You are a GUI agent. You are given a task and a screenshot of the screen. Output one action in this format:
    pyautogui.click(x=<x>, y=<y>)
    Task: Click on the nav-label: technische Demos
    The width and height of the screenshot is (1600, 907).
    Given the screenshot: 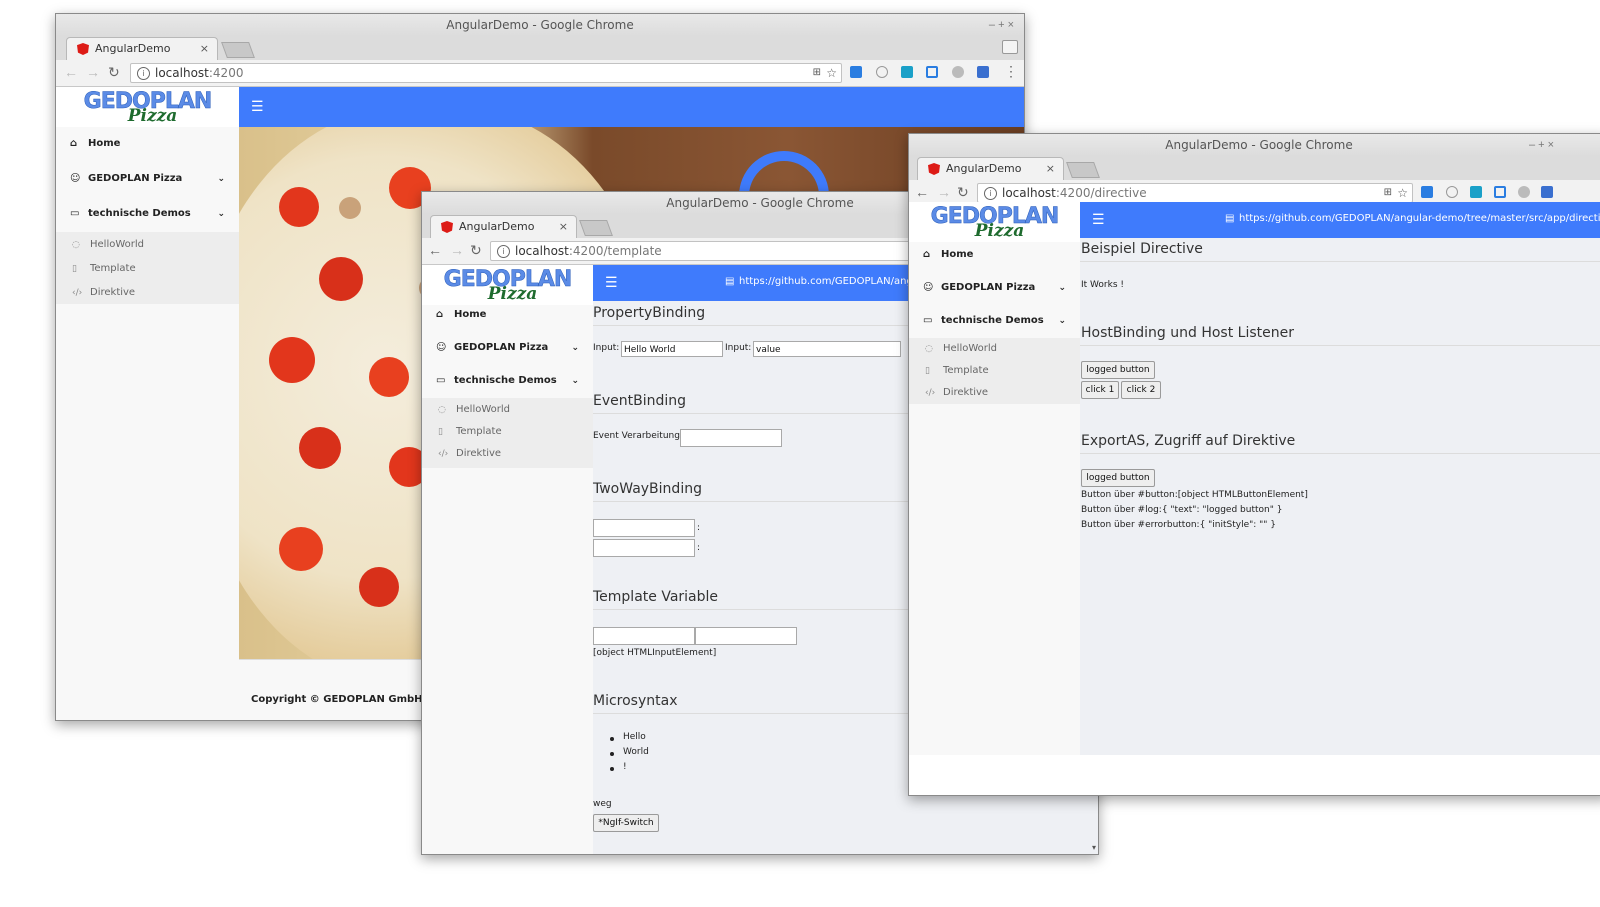 What is the action you would take?
    pyautogui.click(x=992, y=320)
    